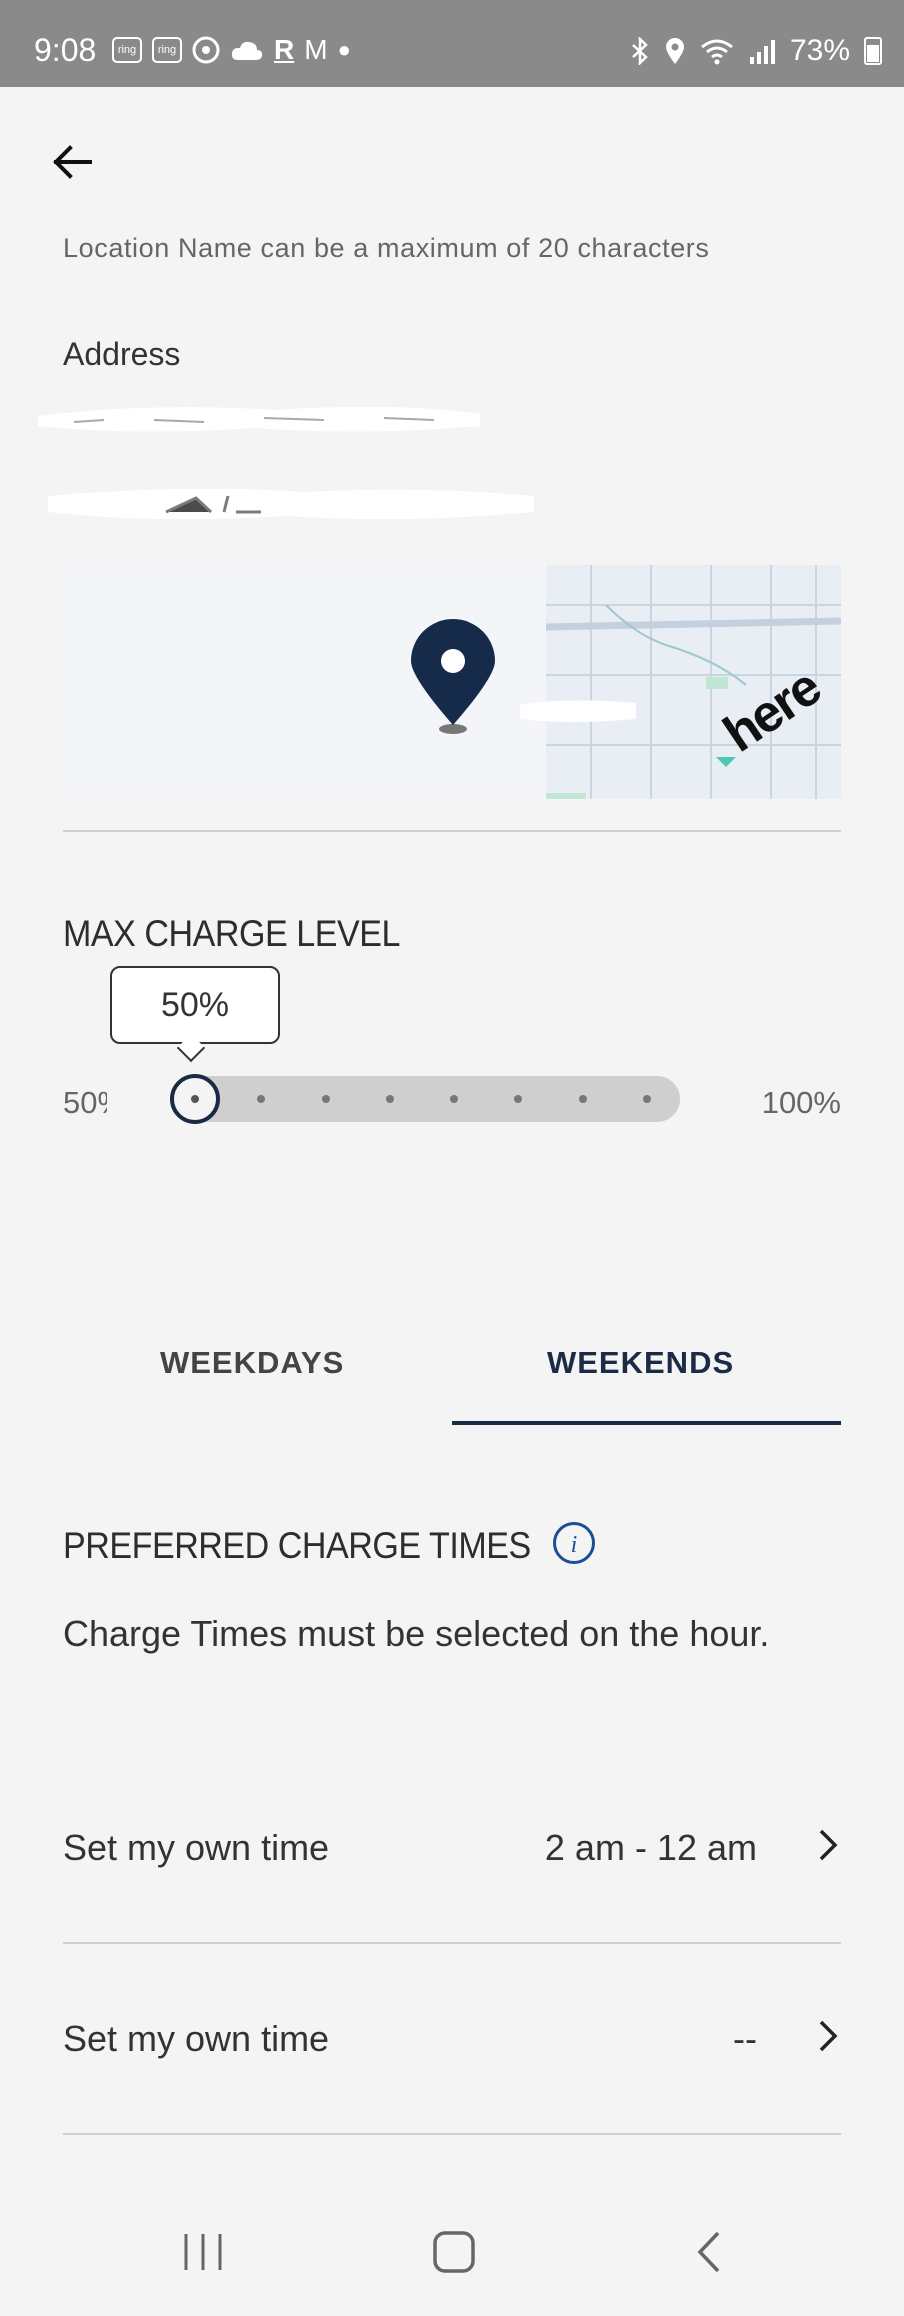 The height and width of the screenshot is (2316, 904). Describe the element at coordinates (426, 1099) in the screenshot. I see `charge-slider-track` at that location.